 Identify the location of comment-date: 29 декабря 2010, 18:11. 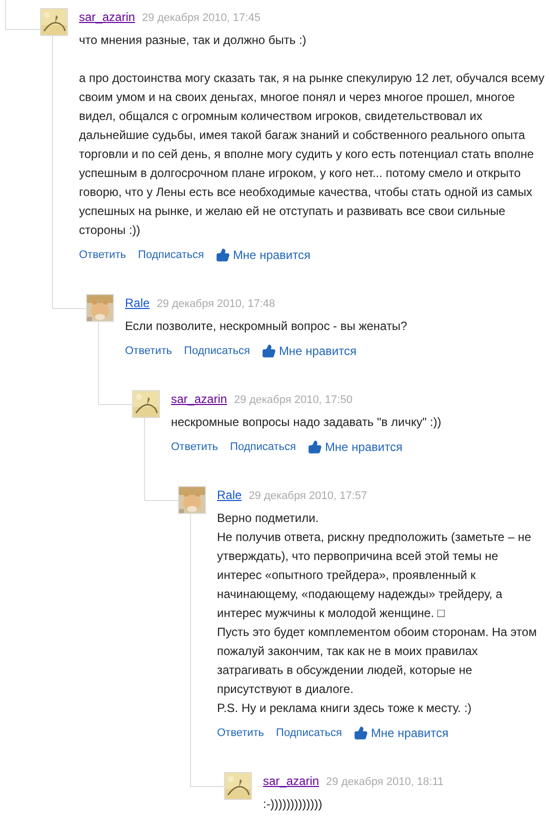
(385, 782).